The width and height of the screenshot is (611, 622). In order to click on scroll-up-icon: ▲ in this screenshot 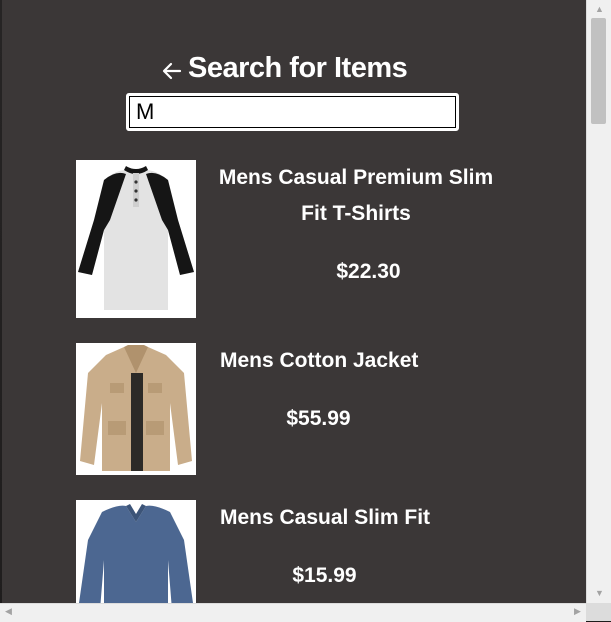, I will do `click(599, 9)`.